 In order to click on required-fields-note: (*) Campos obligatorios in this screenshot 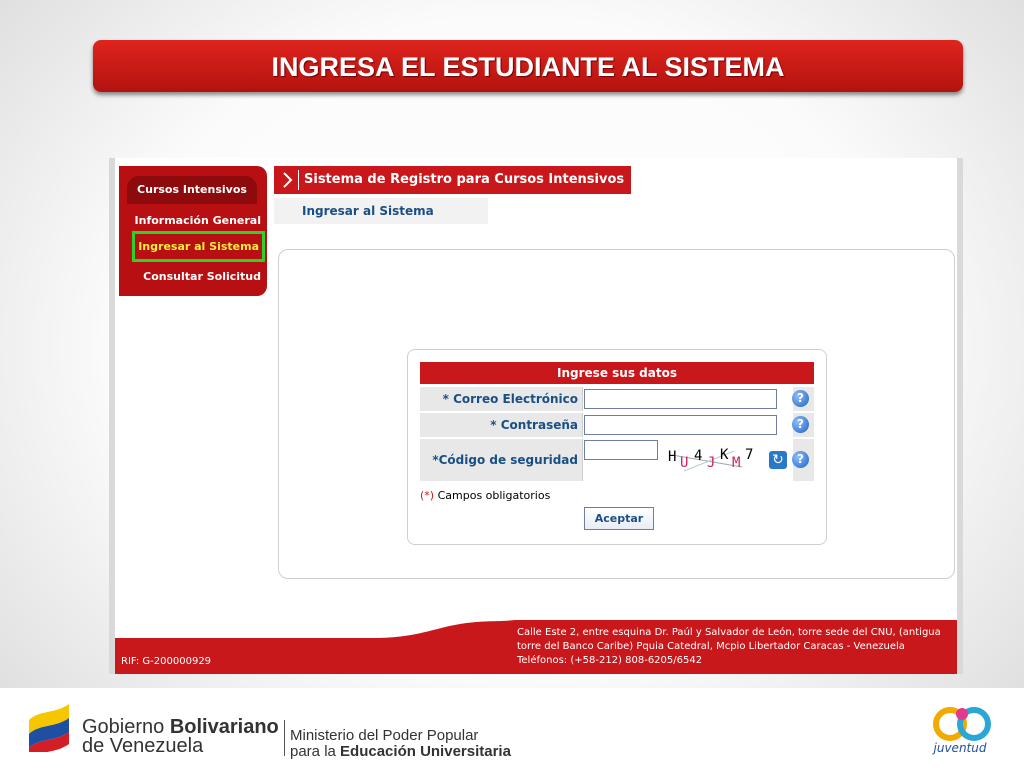, I will do `click(485, 495)`.